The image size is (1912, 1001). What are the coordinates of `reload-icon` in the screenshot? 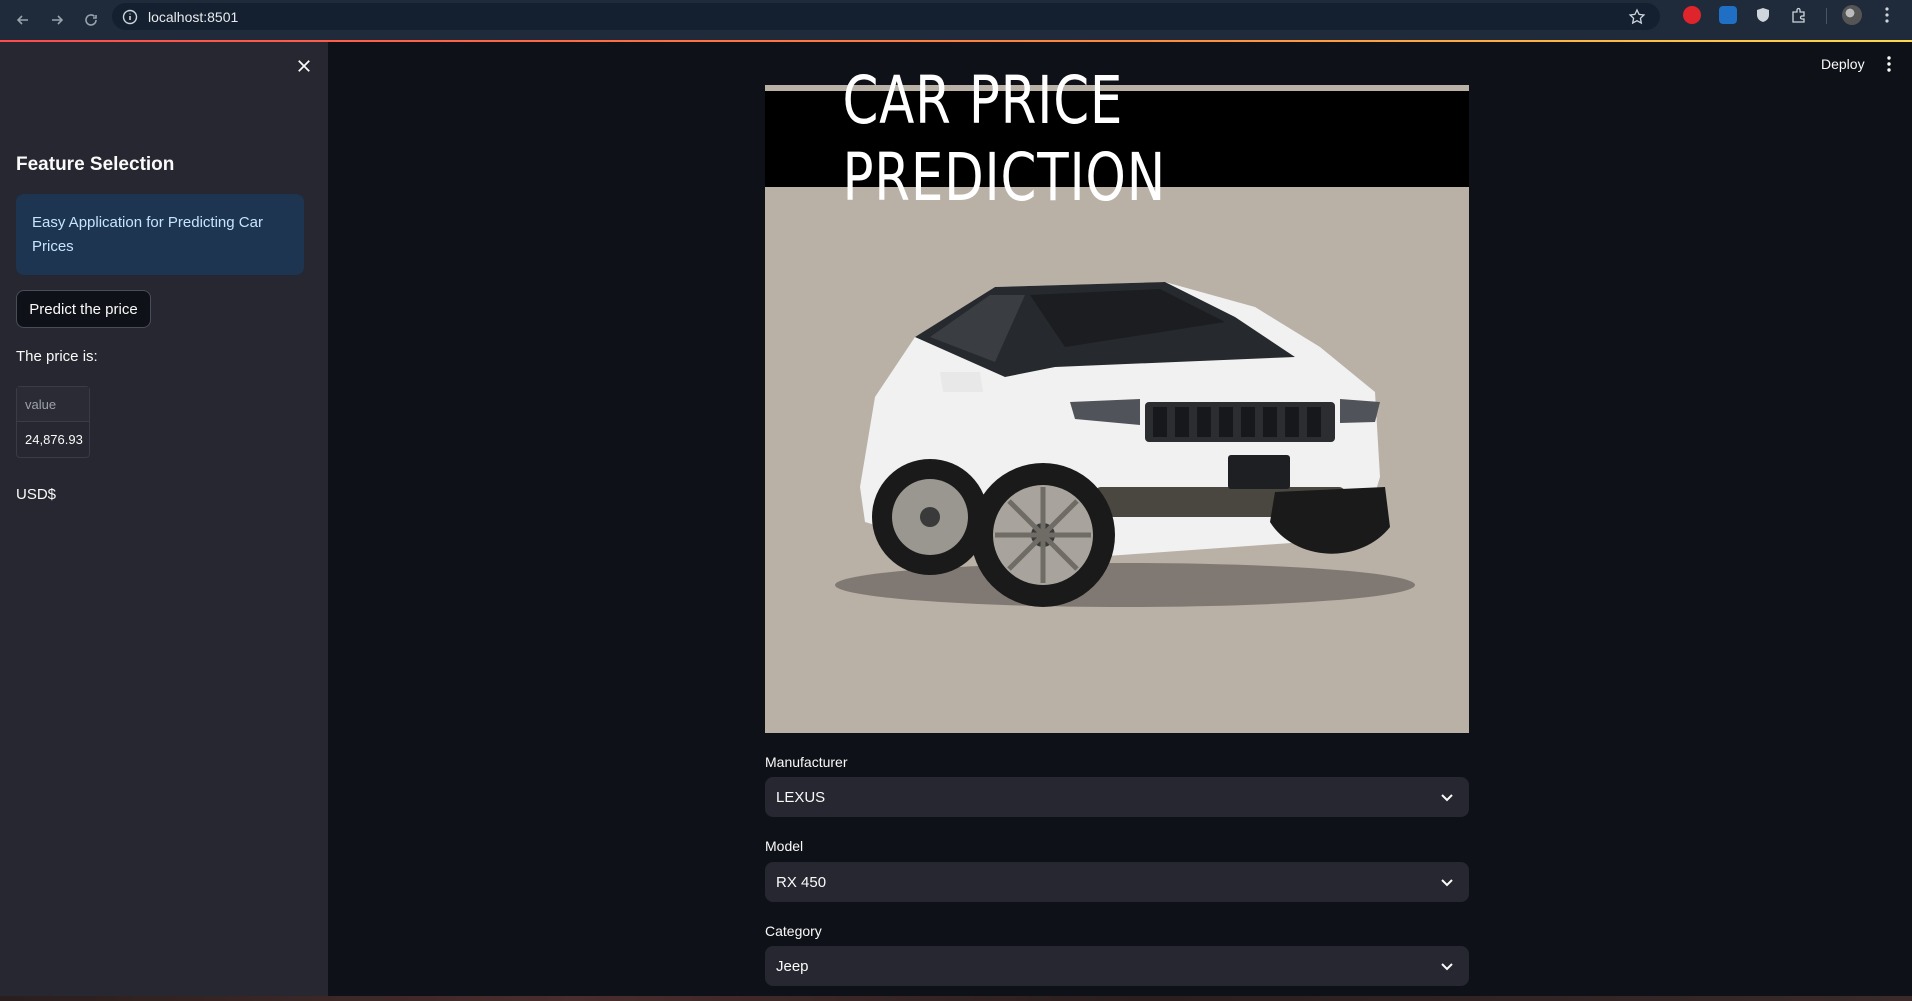 It's located at (91, 20).